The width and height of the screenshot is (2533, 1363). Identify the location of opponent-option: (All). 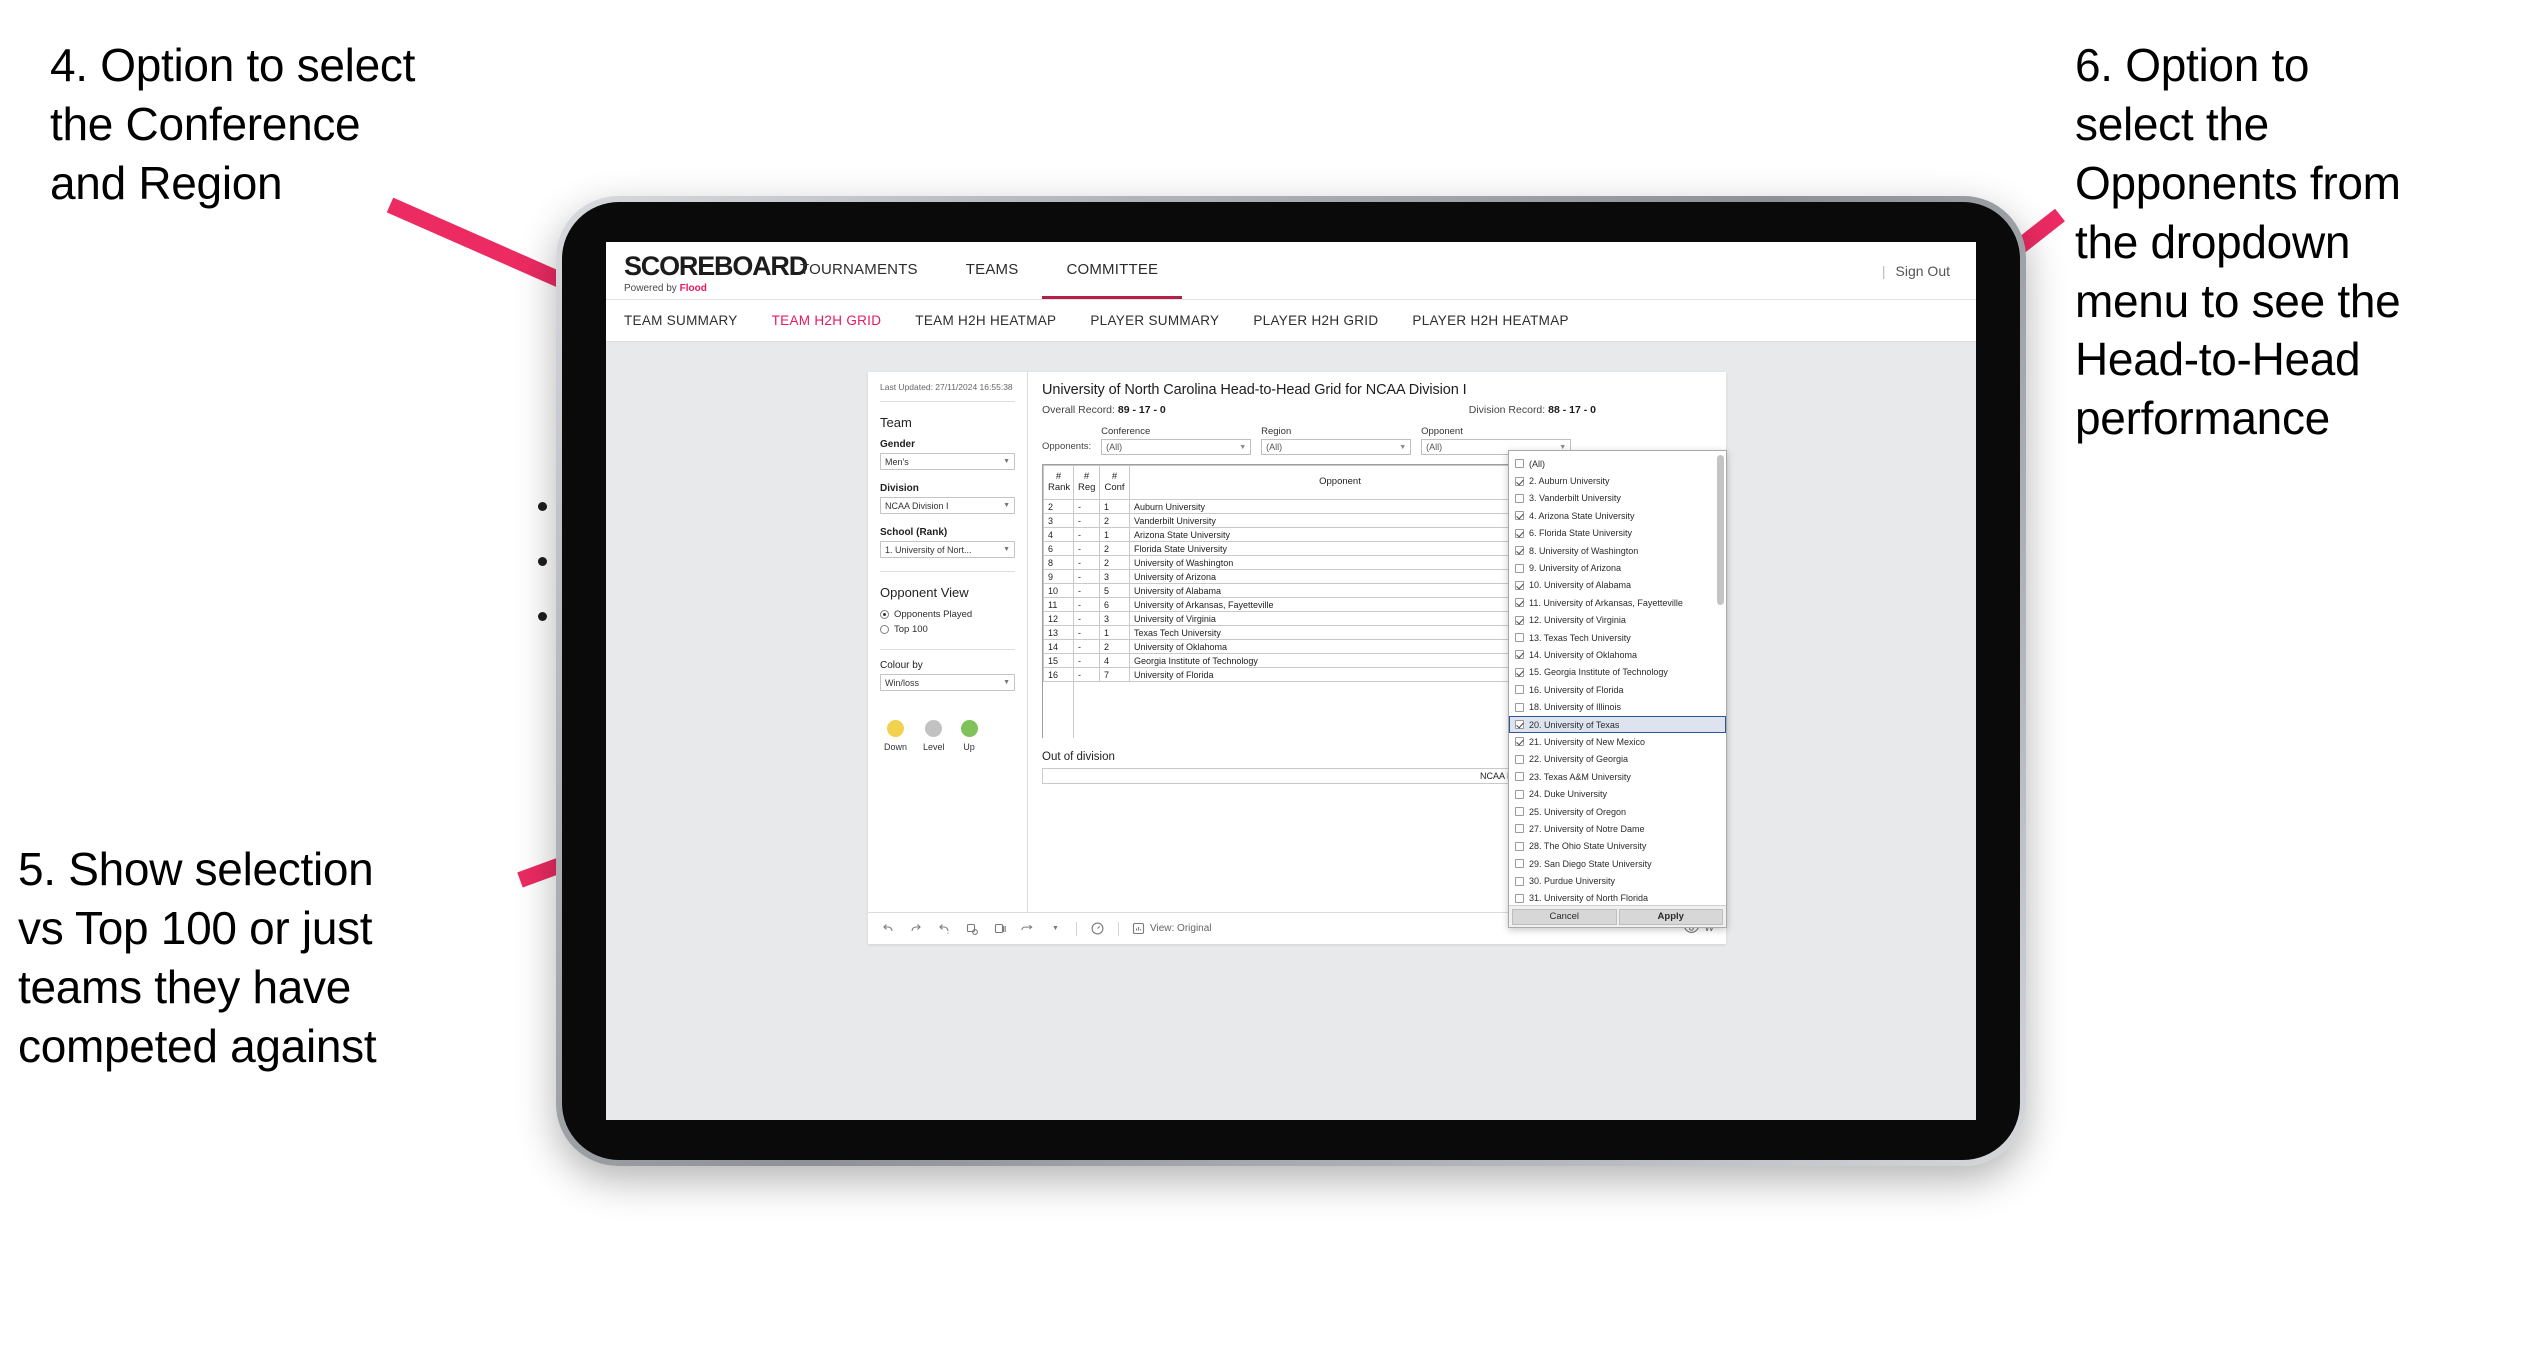
(1617, 463).